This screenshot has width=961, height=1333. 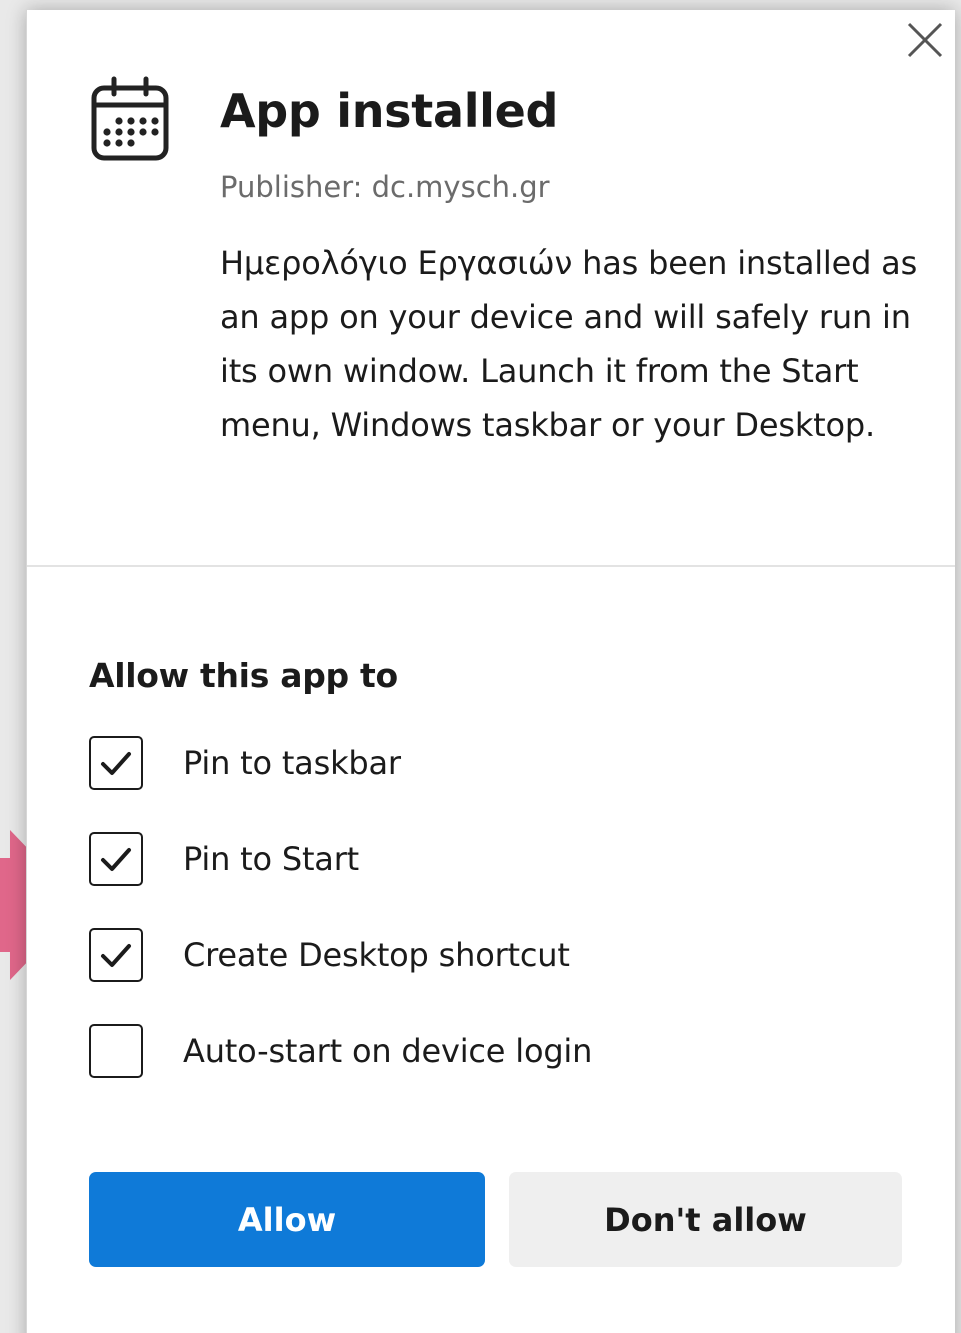 What do you see at coordinates (389, 111) in the screenshot?
I see `dialog-title: App installed` at bounding box center [389, 111].